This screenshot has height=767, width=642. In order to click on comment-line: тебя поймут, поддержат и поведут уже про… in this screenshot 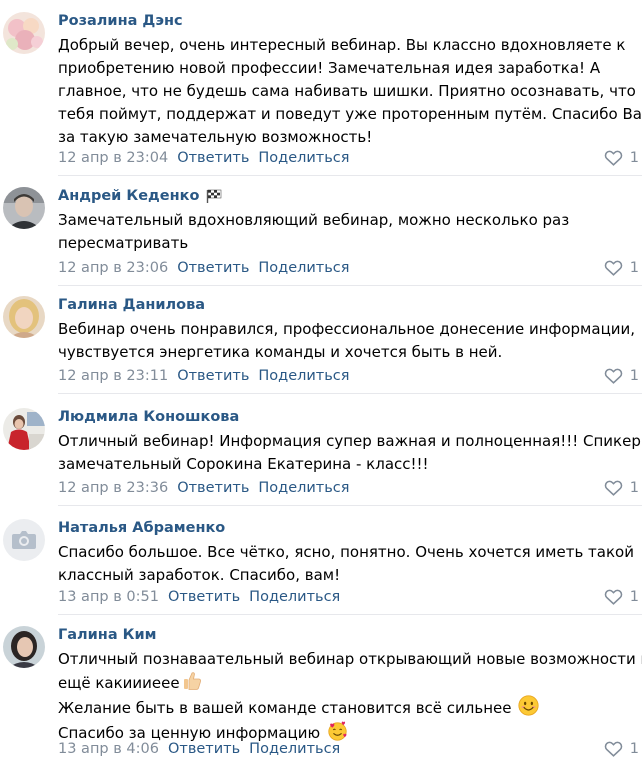, I will do `click(350, 114)`.